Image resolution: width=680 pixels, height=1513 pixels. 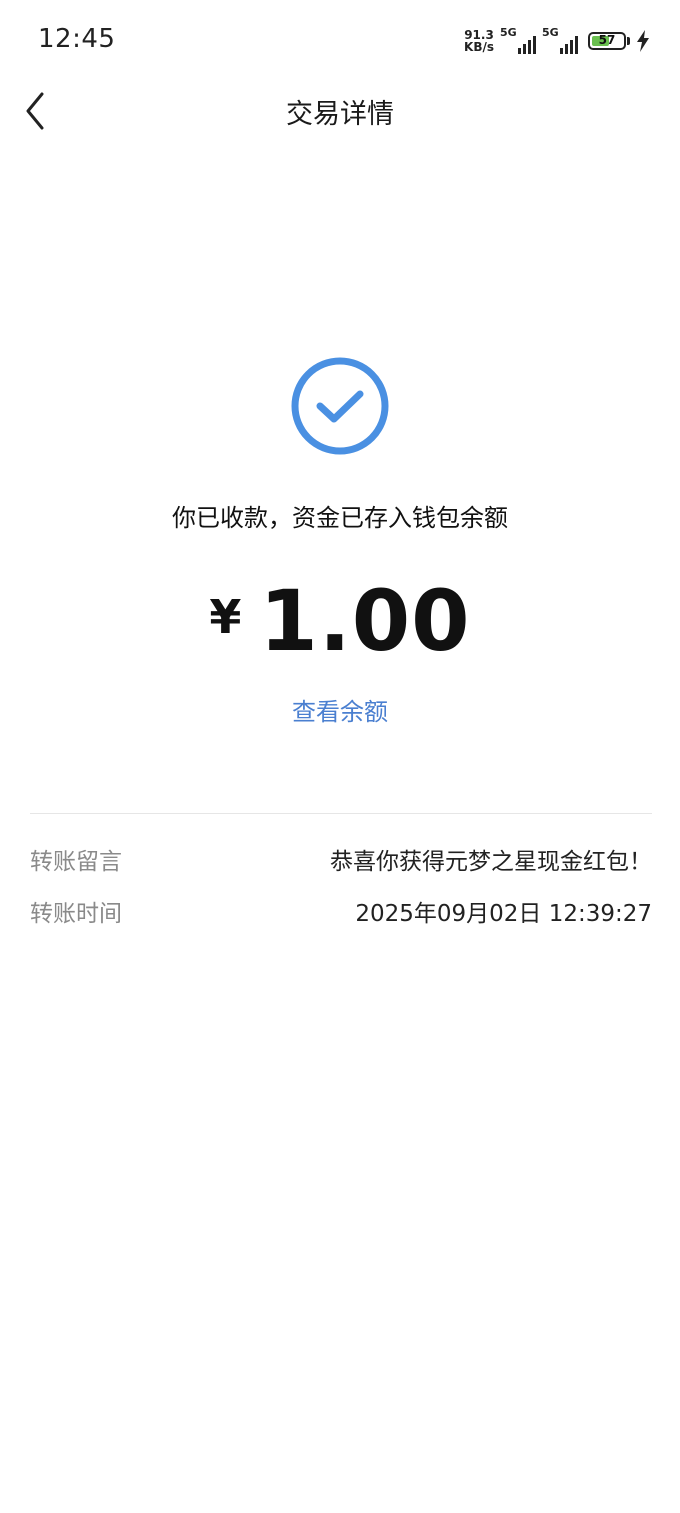 I want to click on currency-symbol: ¥, so click(x=225, y=617).